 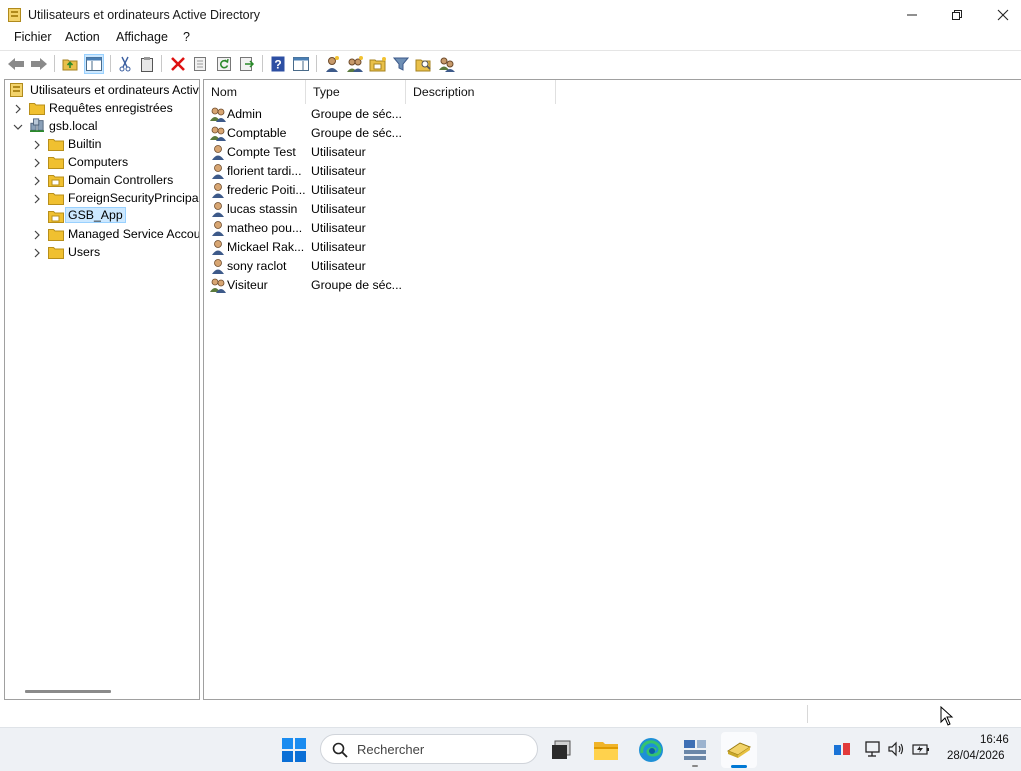 What do you see at coordinates (94, 64) in the screenshot?
I see `show-hide-console-tree-button` at bounding box center [94, 64].